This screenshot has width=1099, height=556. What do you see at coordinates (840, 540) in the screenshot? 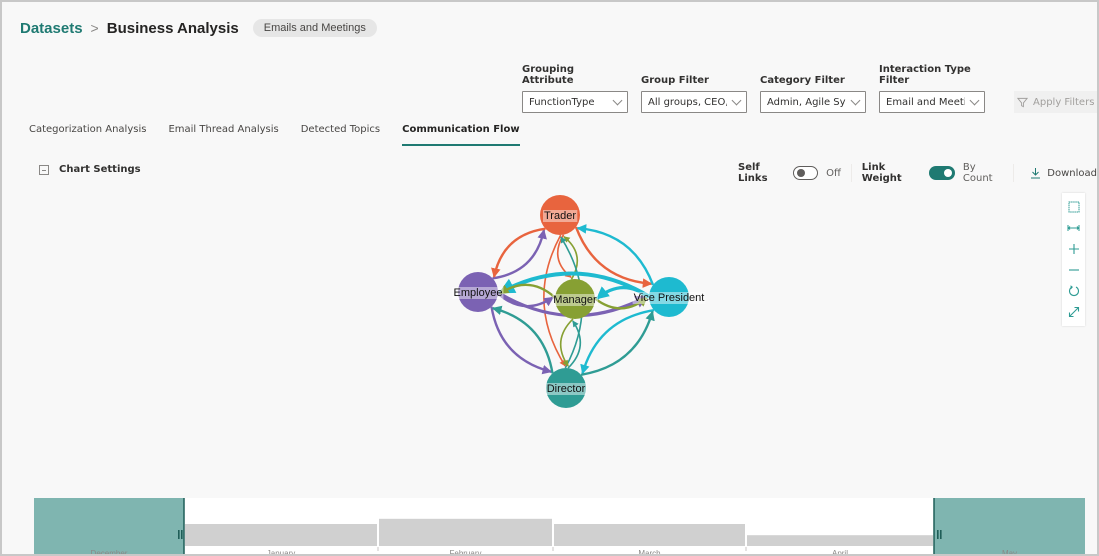
I see `timeline-bar-april` at bounding box center [840, 540].